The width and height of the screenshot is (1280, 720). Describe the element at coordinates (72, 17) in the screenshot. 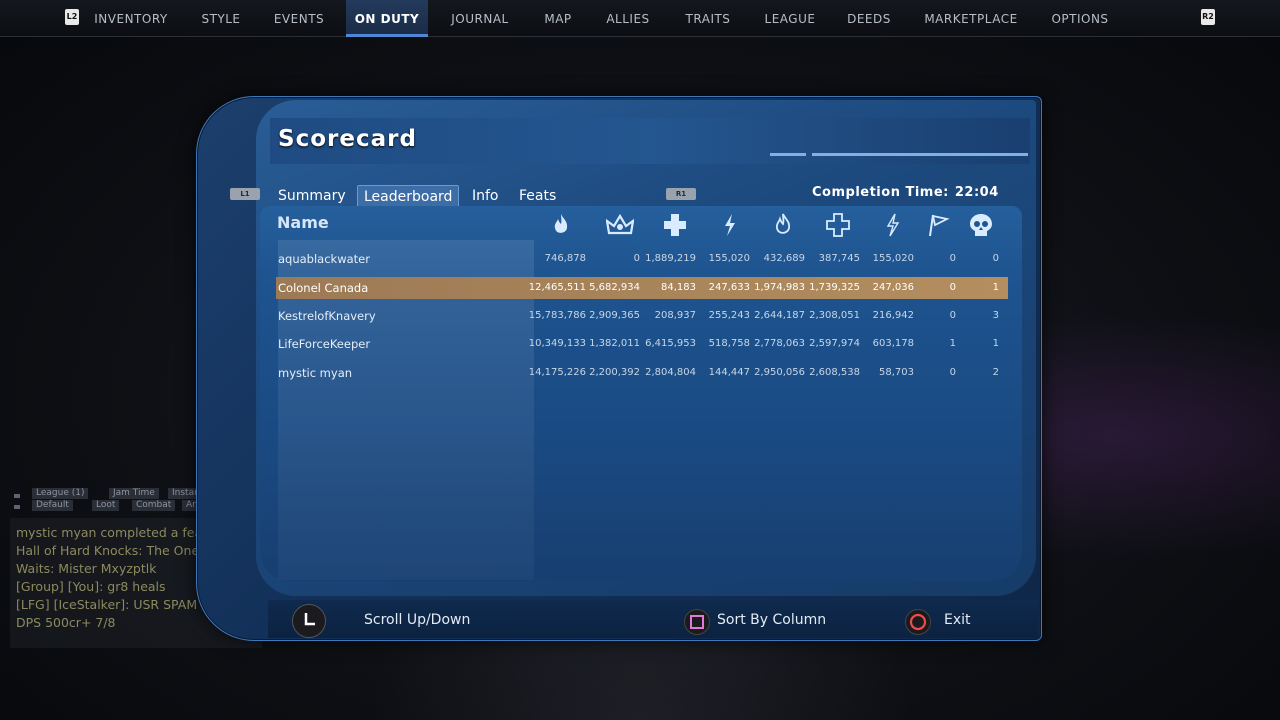

I see `l2-button-hint: L2` at that location.